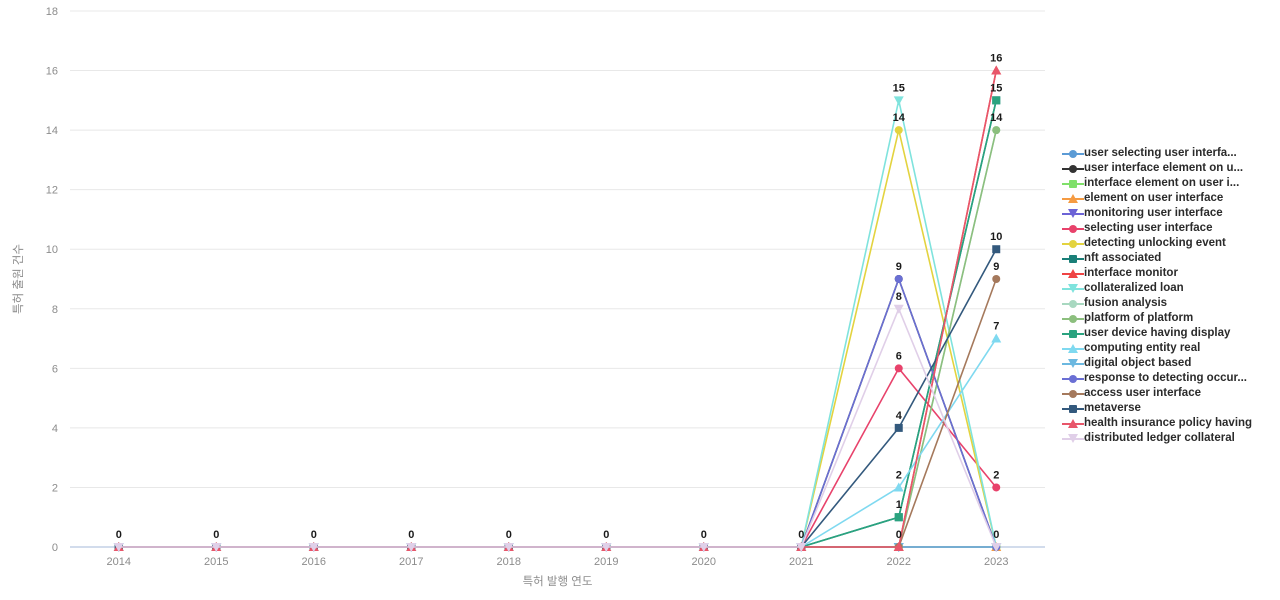  What do you see at coordinates (899, 416) in the screenshot?
I see `data-point-value-label: 4` at bounding box center [899, 416].